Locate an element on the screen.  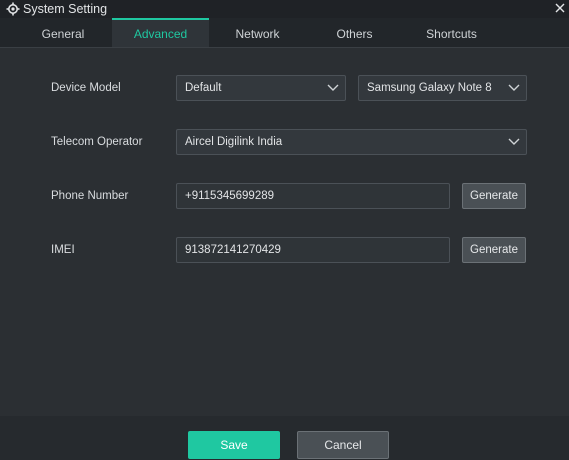
phone-number-label: Phone Number is located at coordinates (90, 196).